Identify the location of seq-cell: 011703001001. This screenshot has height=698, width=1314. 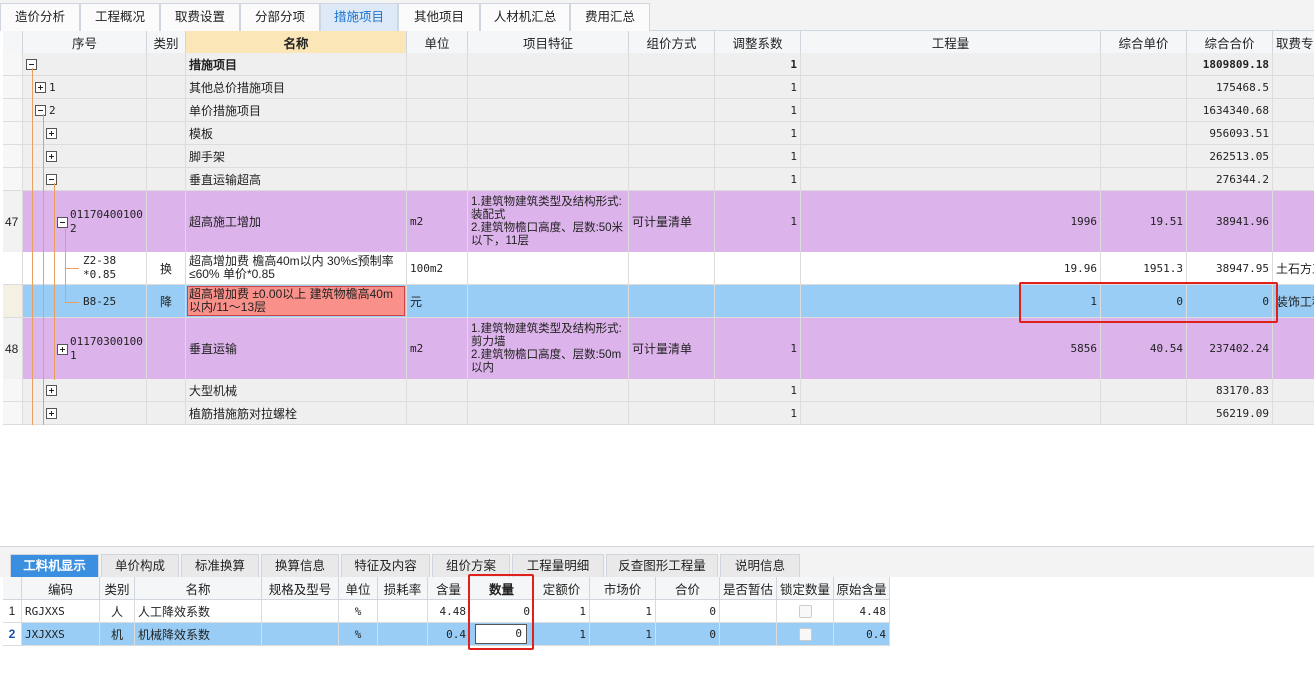
(85, 349).